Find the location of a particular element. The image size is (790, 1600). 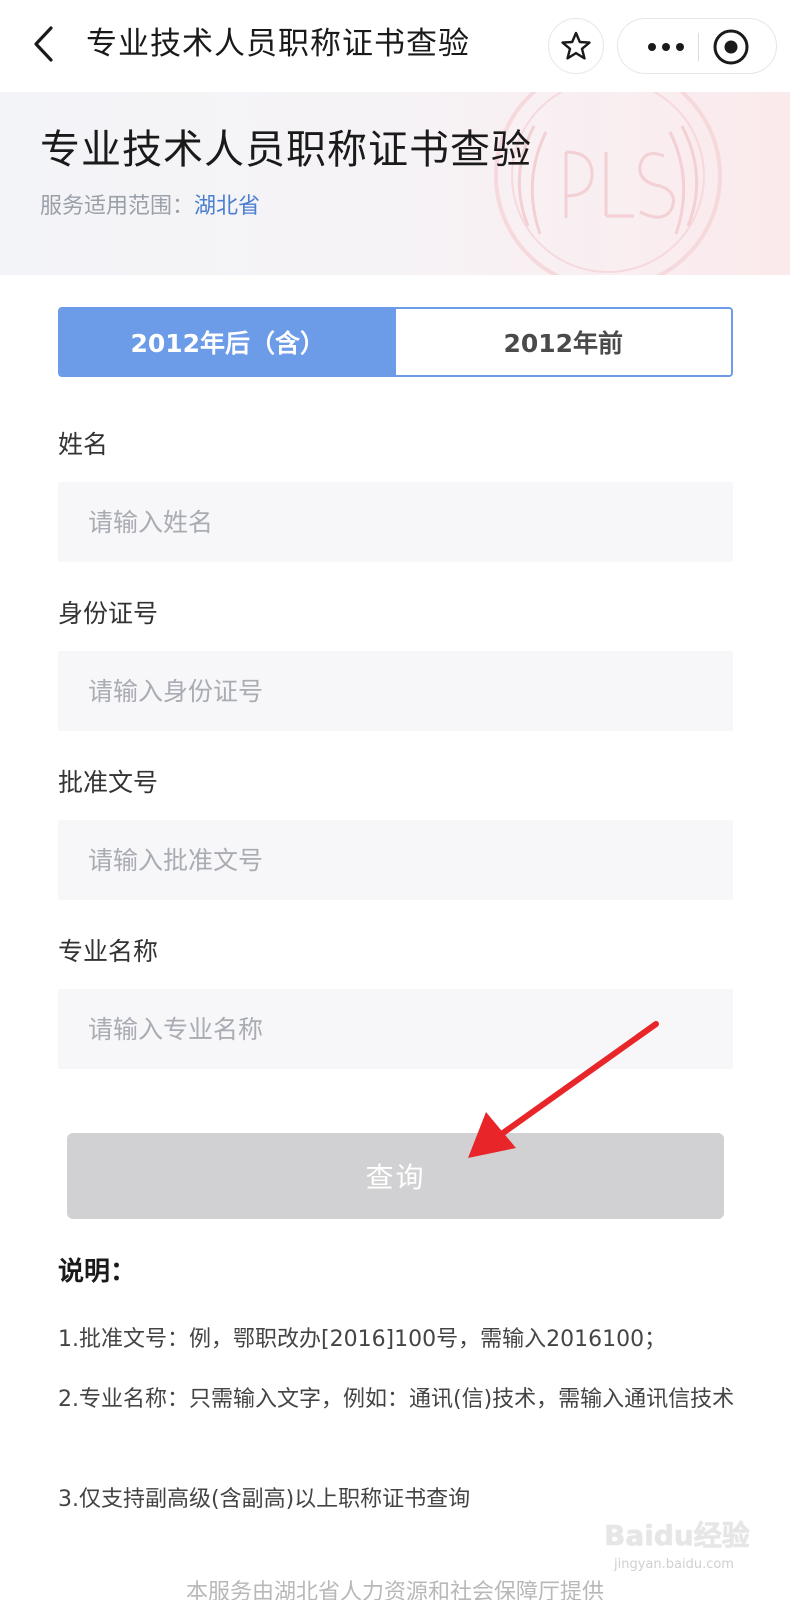

watermark-logo: Baidu经验 is located at coordinates (677, 1535).